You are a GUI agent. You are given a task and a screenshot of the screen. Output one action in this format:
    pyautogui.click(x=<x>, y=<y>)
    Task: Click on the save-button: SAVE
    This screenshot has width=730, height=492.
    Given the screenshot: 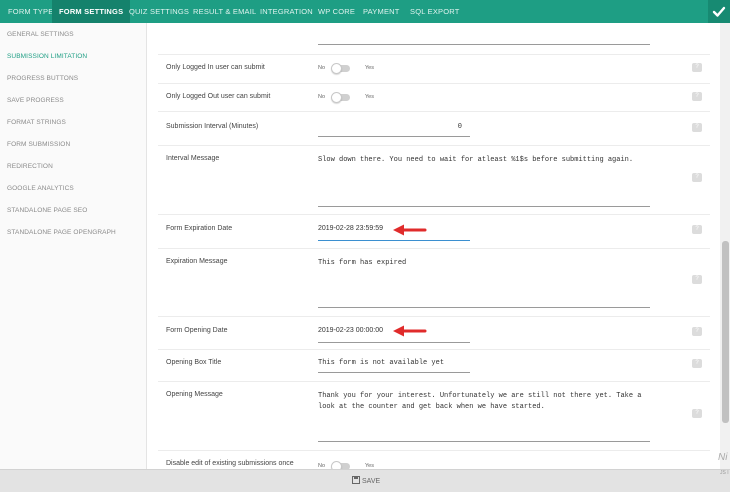 What is the action you would take?
    pyautogui.click(x=366, y=480)
    